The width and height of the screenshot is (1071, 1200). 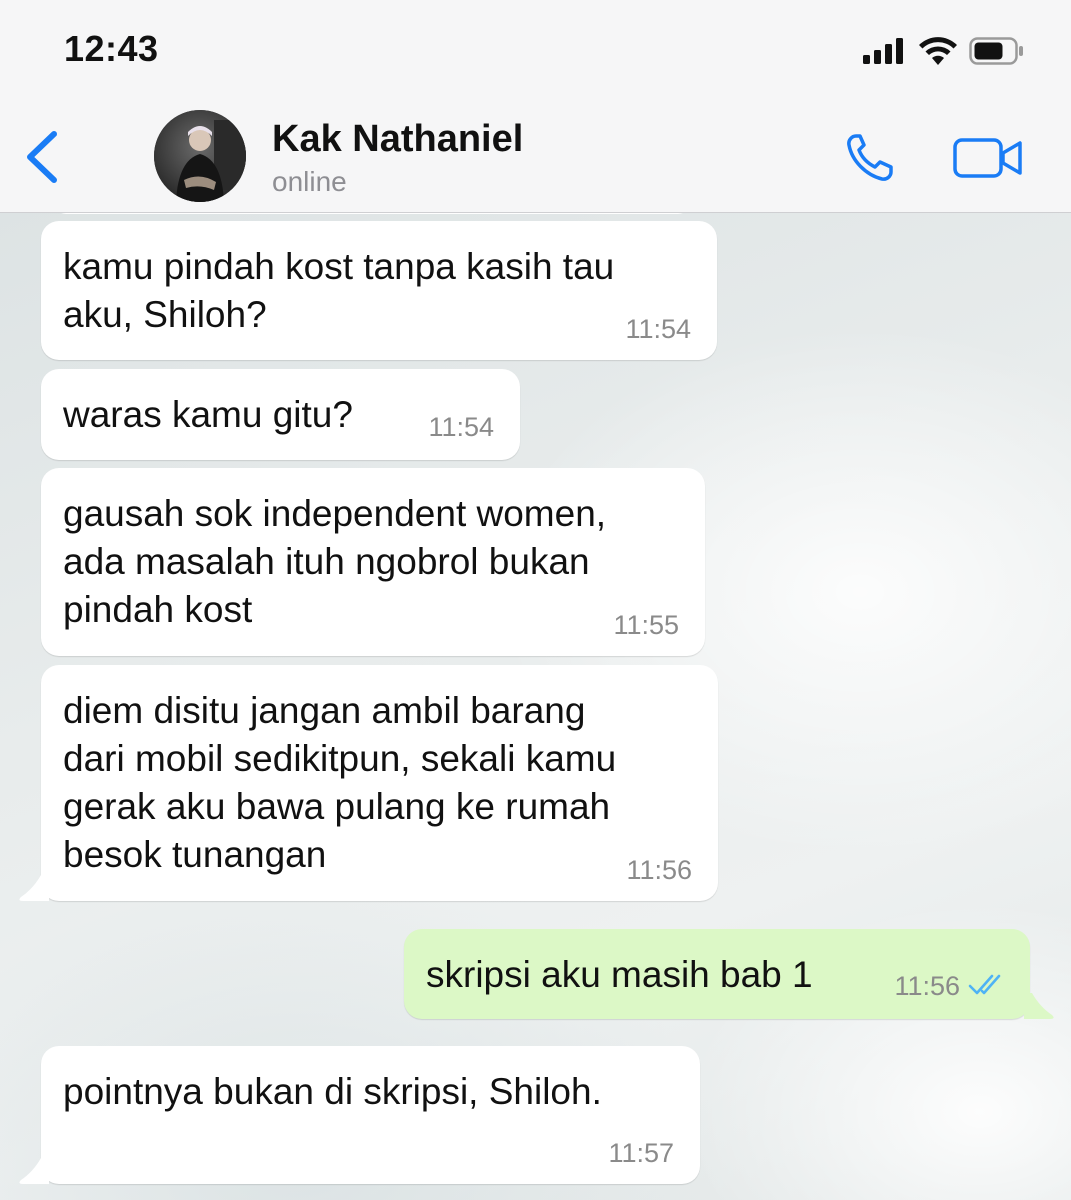 What do you see at coordinates (359, 1115) in the screenshot?
I see `message-bubble-incoming: pointnya bukan di skripsi, Shiloh. 11:57` at bounding box center [359, 1115].